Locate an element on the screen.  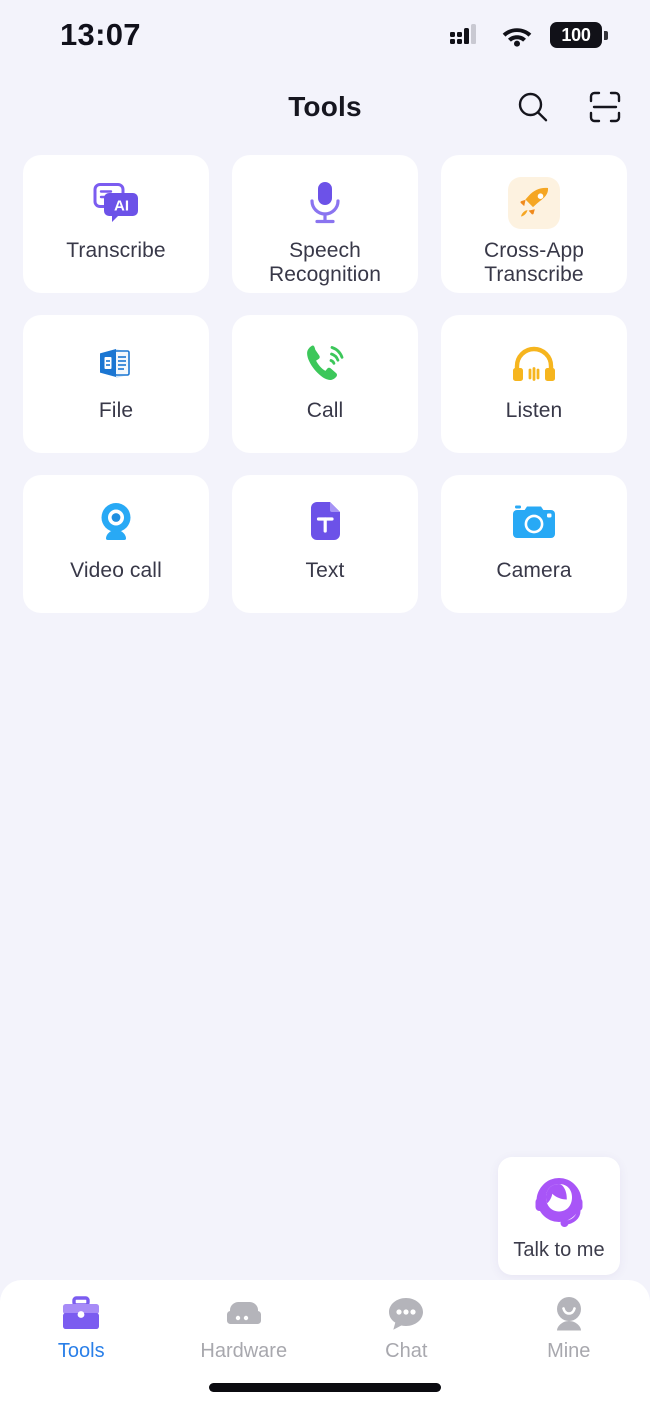
status-time: 13:07 is located at coordinates (100, 34).